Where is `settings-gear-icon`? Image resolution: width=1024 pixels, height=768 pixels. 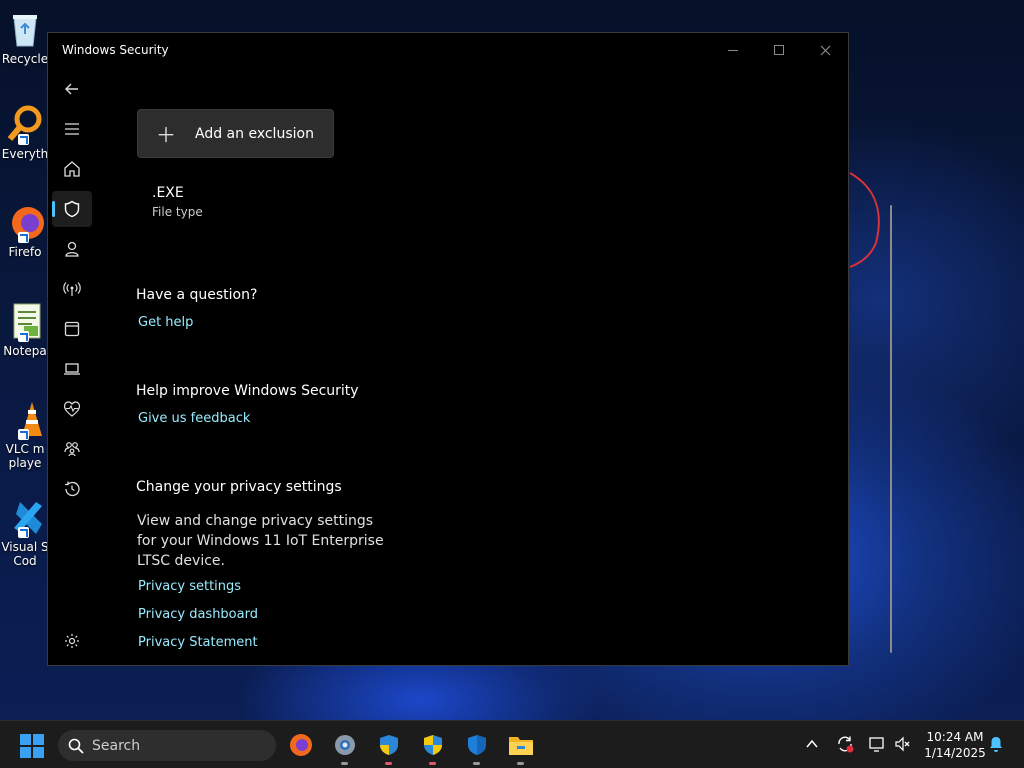
settings-gear-icon is located at coordinates (72, 641).